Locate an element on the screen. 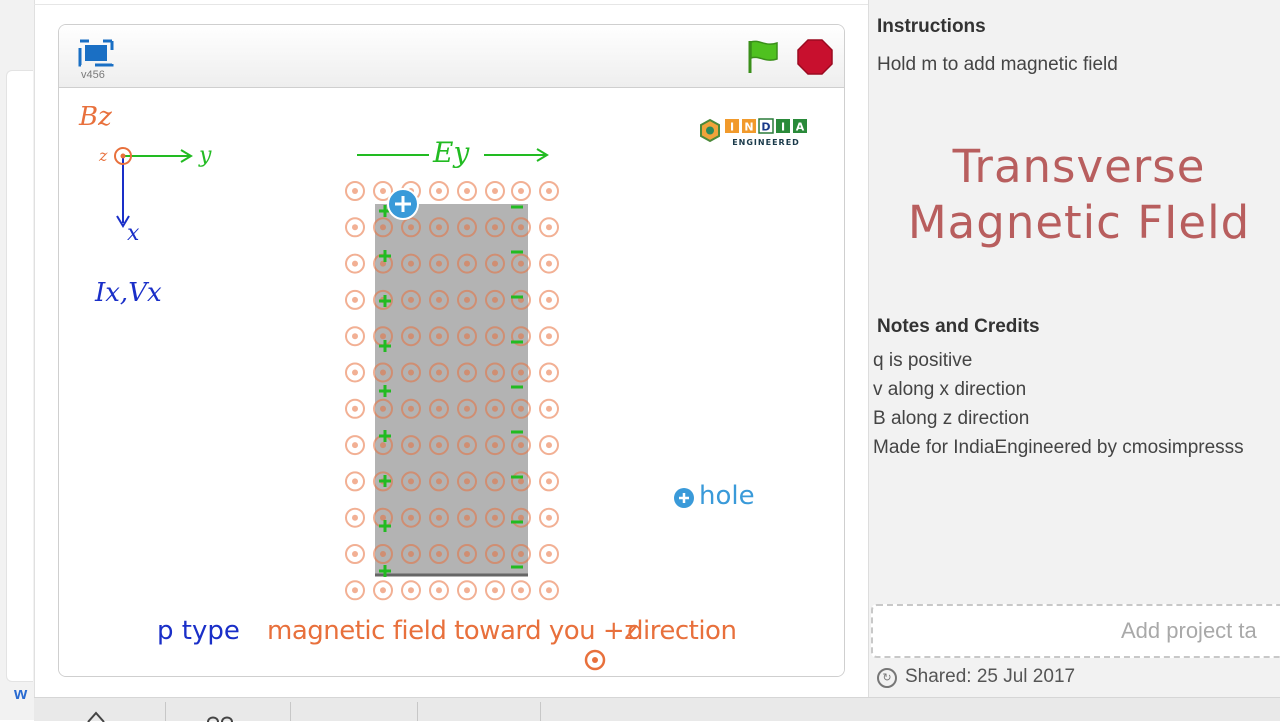  project-tags-field: Add project ta is located at coordinates (1075, 631).